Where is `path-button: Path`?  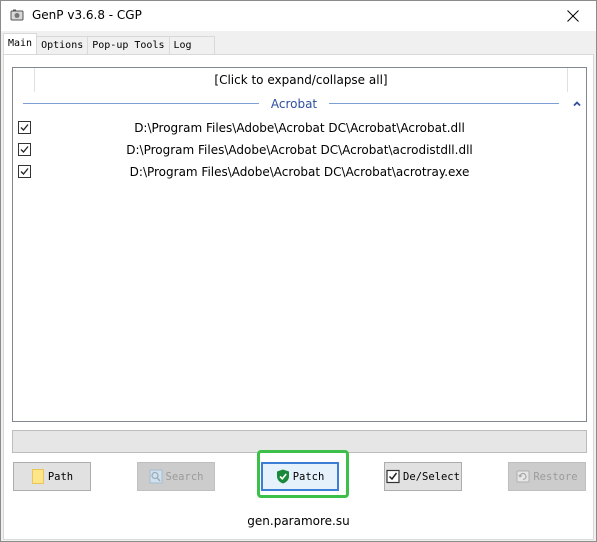 path-button: Path is located at coordinates (52, 476).